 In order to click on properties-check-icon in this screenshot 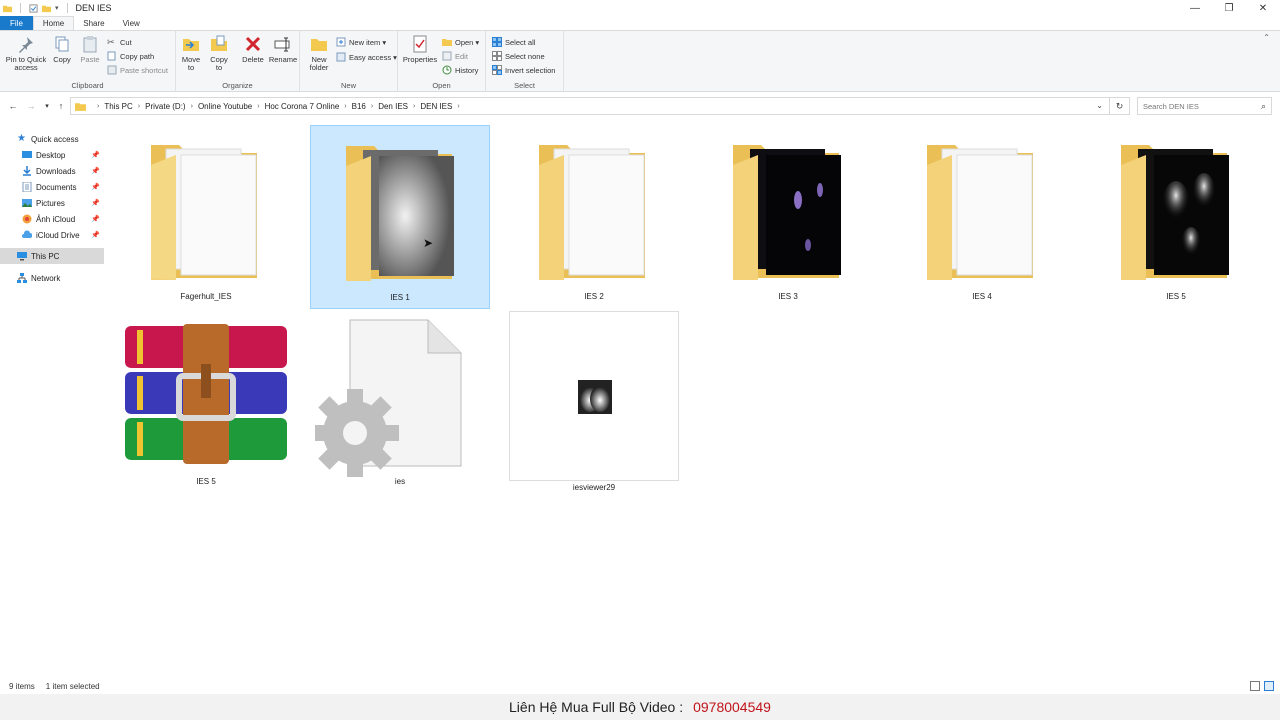, I will do `click(33, 8)`.